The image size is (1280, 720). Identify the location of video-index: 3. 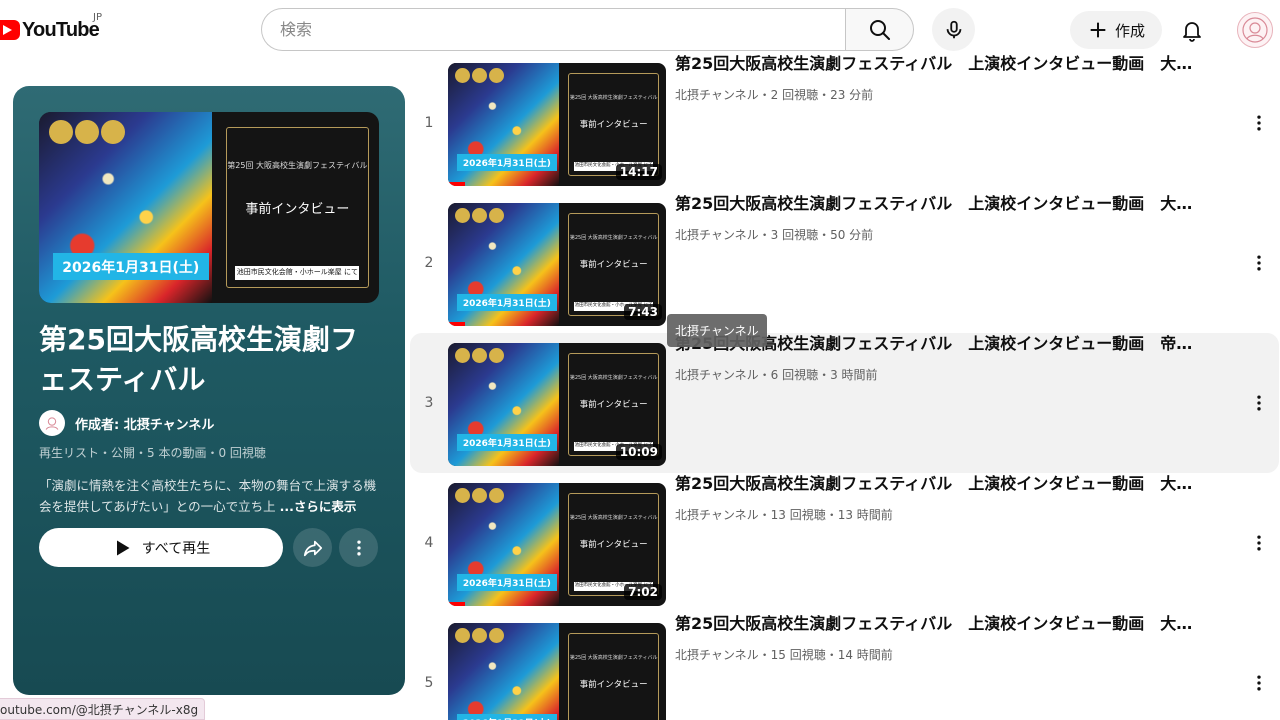
(429, 403).